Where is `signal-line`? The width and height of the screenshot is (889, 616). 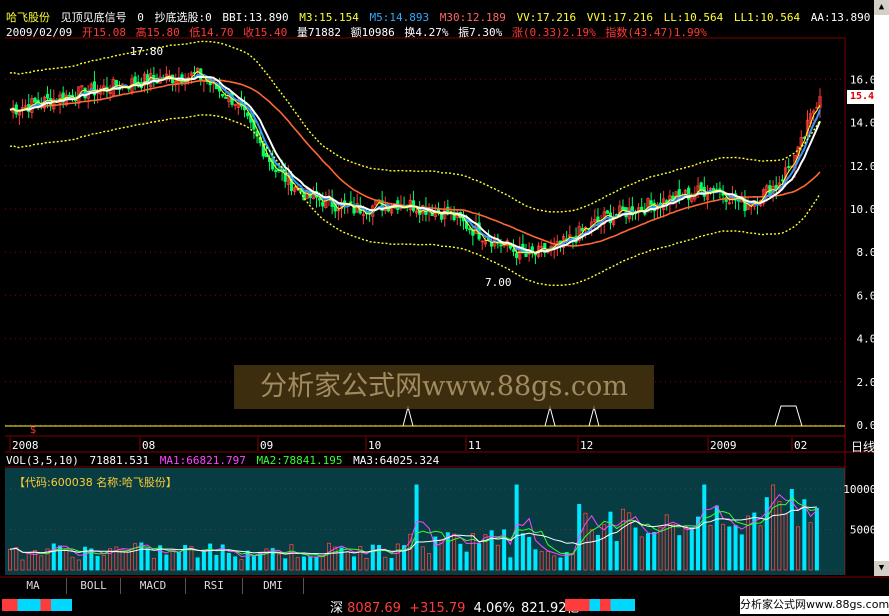
signal-line is located at coordinates (425, 416).